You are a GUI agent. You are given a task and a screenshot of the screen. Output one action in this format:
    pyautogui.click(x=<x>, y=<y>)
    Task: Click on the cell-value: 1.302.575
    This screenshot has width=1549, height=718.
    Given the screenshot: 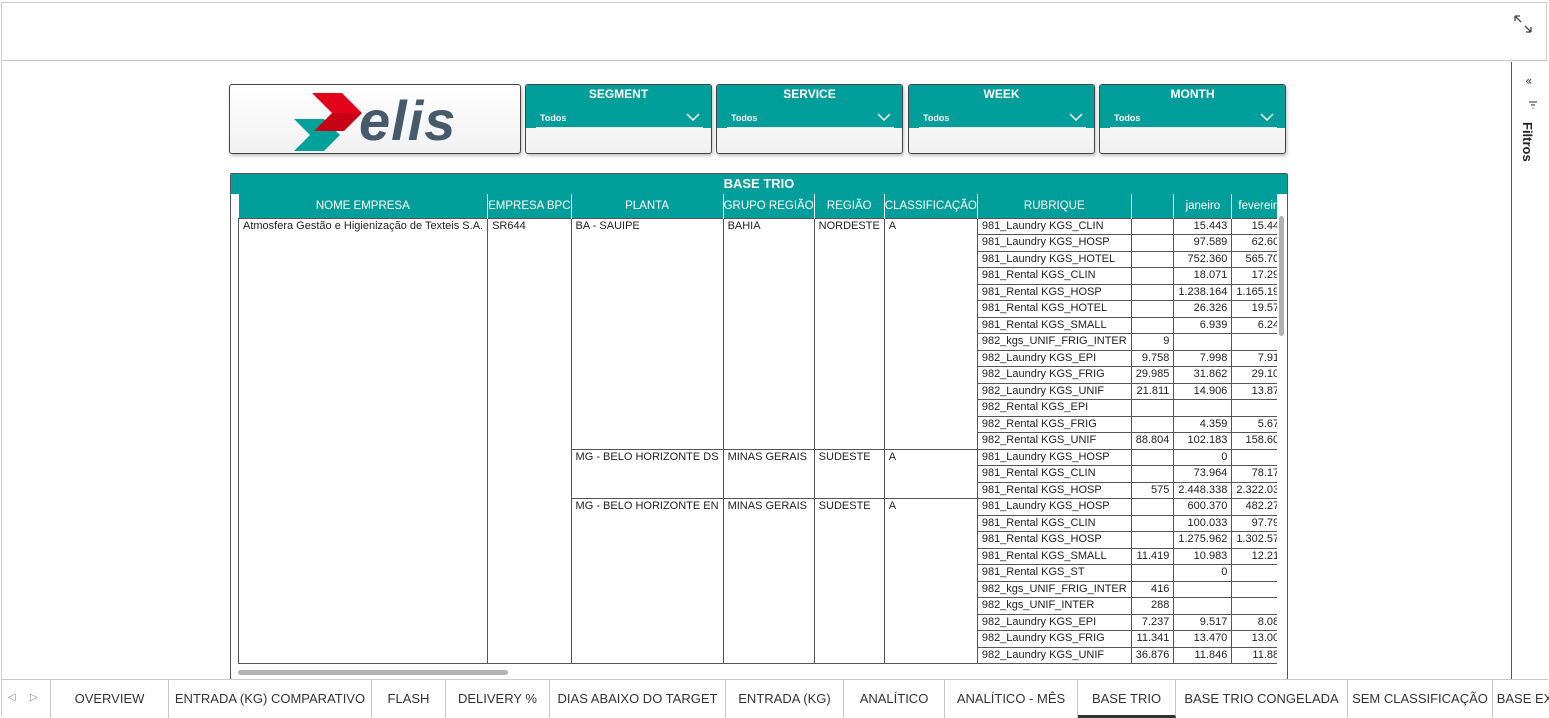 What is the action you would take?
    pyautogui.click(x=1254, y=540)
    